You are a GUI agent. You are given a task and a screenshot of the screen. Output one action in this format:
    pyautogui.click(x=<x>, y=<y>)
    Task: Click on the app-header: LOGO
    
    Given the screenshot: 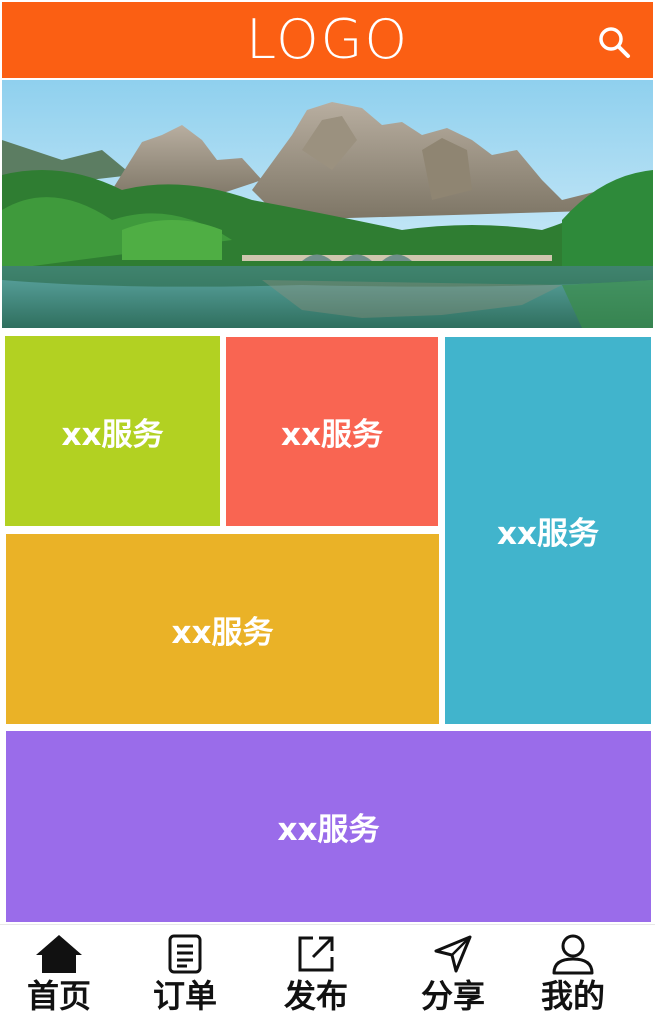 What is the action you would take?
    pyautogui.click(x=327, y=40)
    